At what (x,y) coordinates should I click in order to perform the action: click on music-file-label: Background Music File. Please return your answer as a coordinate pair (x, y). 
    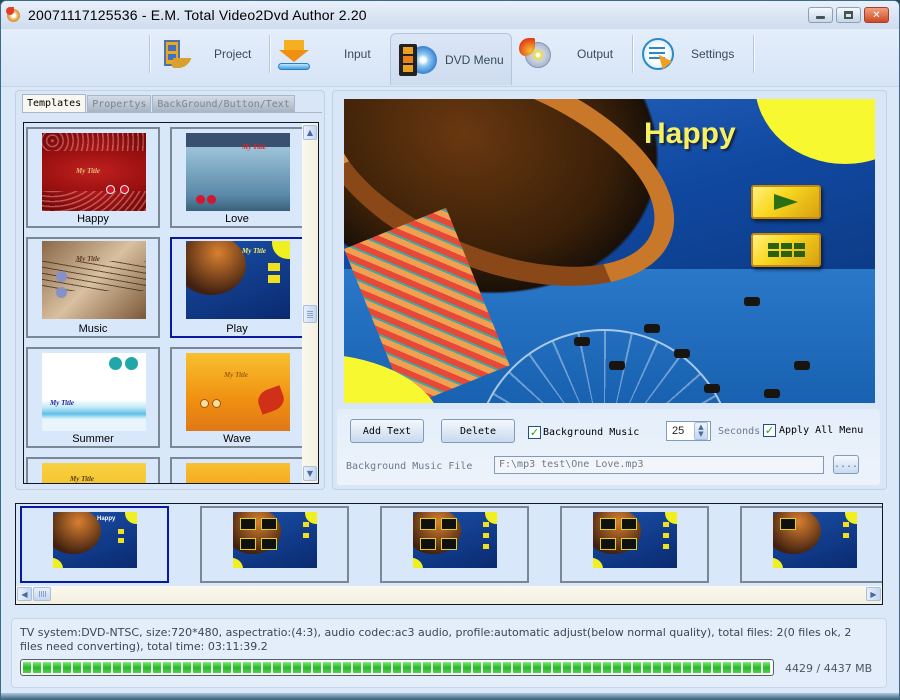
    Looking at the image, I should click on (409, 466).